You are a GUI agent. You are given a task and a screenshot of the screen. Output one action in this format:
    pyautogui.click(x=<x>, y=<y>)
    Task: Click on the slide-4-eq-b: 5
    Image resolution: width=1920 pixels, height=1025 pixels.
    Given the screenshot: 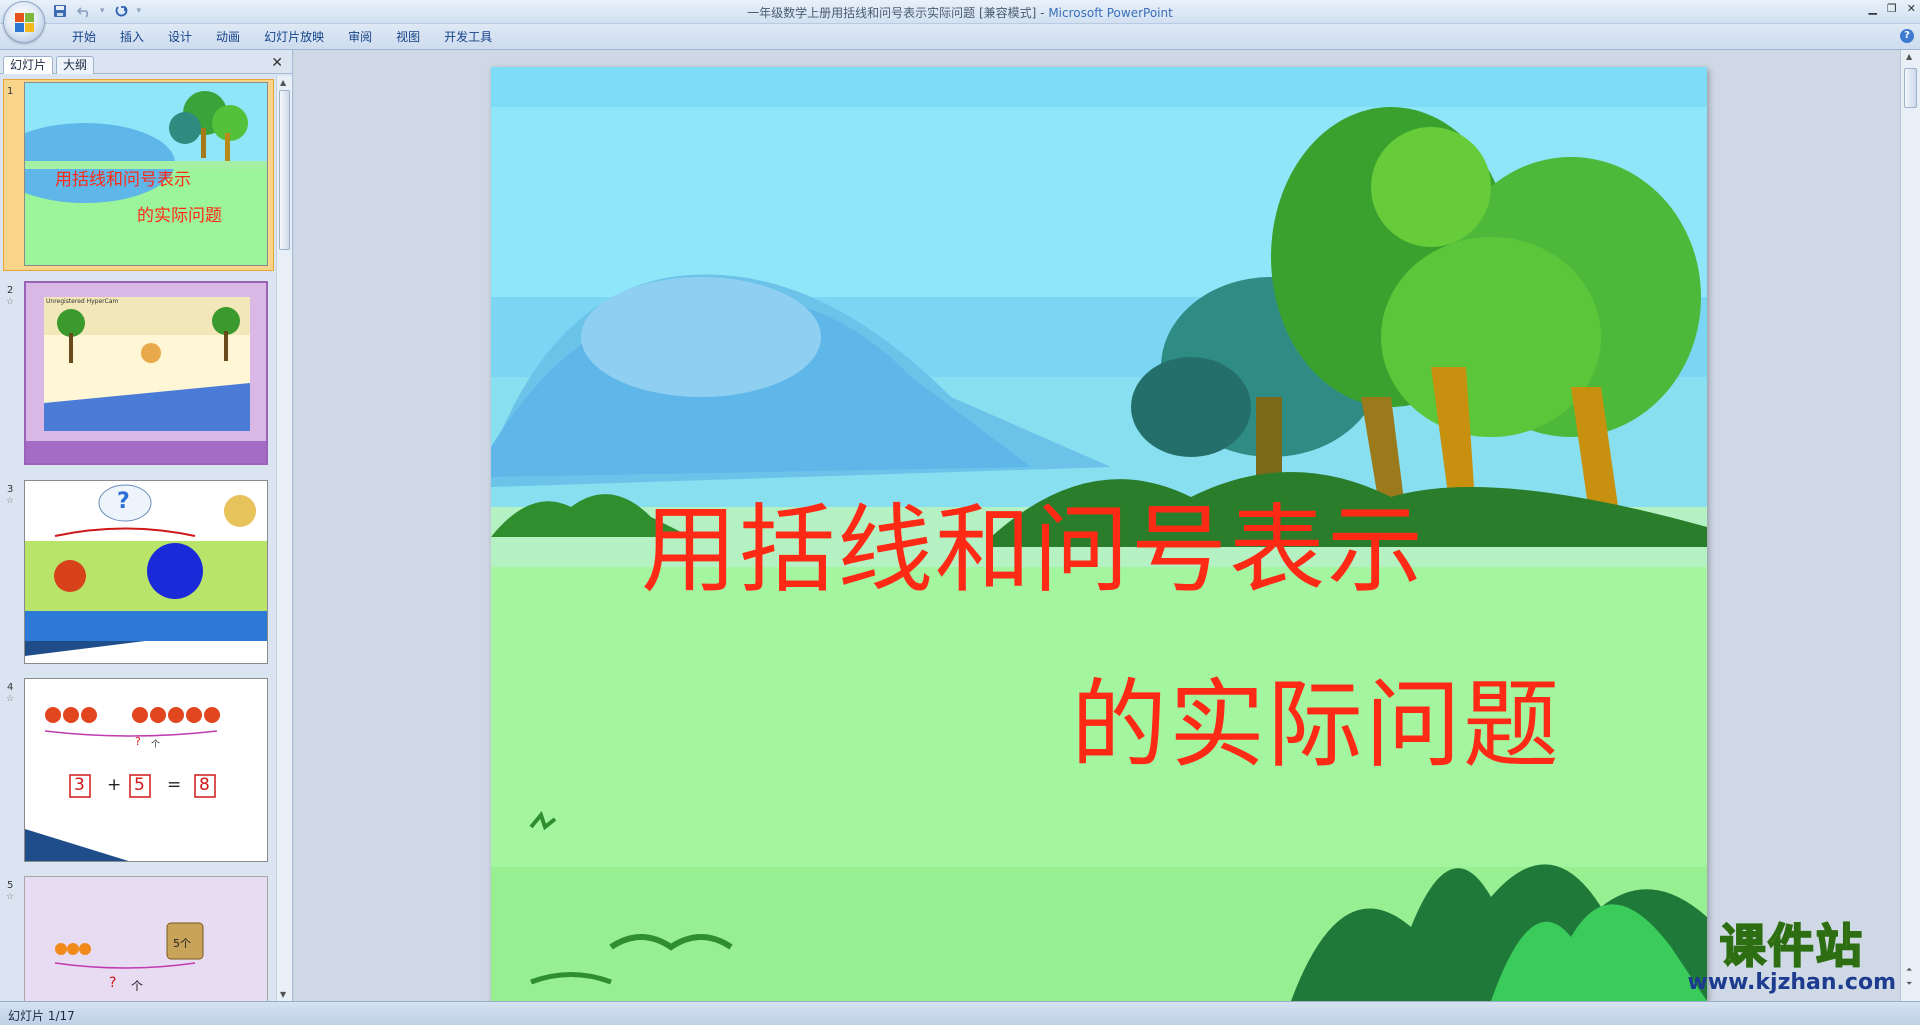 What is the action you would take?
    pyautogui.click(x=139, y=785)
    